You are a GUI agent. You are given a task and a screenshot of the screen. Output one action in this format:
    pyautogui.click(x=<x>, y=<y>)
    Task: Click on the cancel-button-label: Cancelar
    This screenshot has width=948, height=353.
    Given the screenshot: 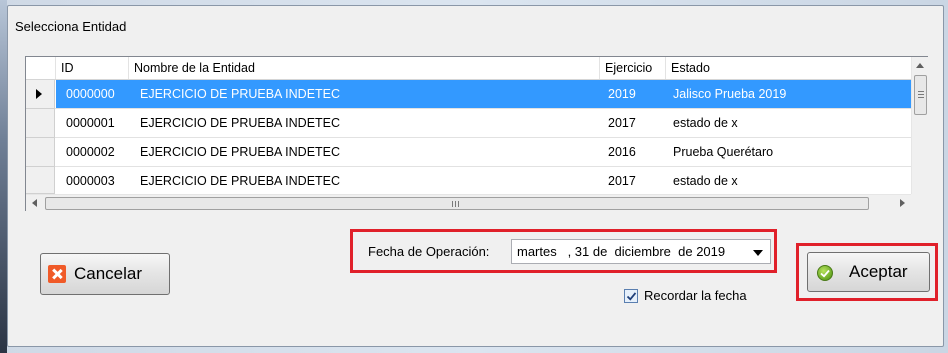 What is the action you would take?
    pyautogui.click(x=108, y=273)
    